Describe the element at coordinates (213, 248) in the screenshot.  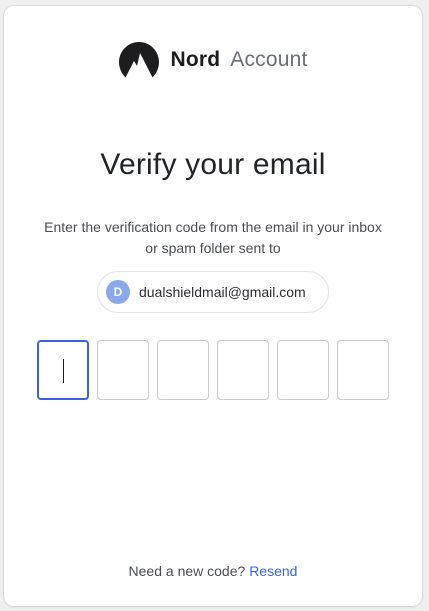
I see `instructions-line-2: or spam folder sent to` at that location.